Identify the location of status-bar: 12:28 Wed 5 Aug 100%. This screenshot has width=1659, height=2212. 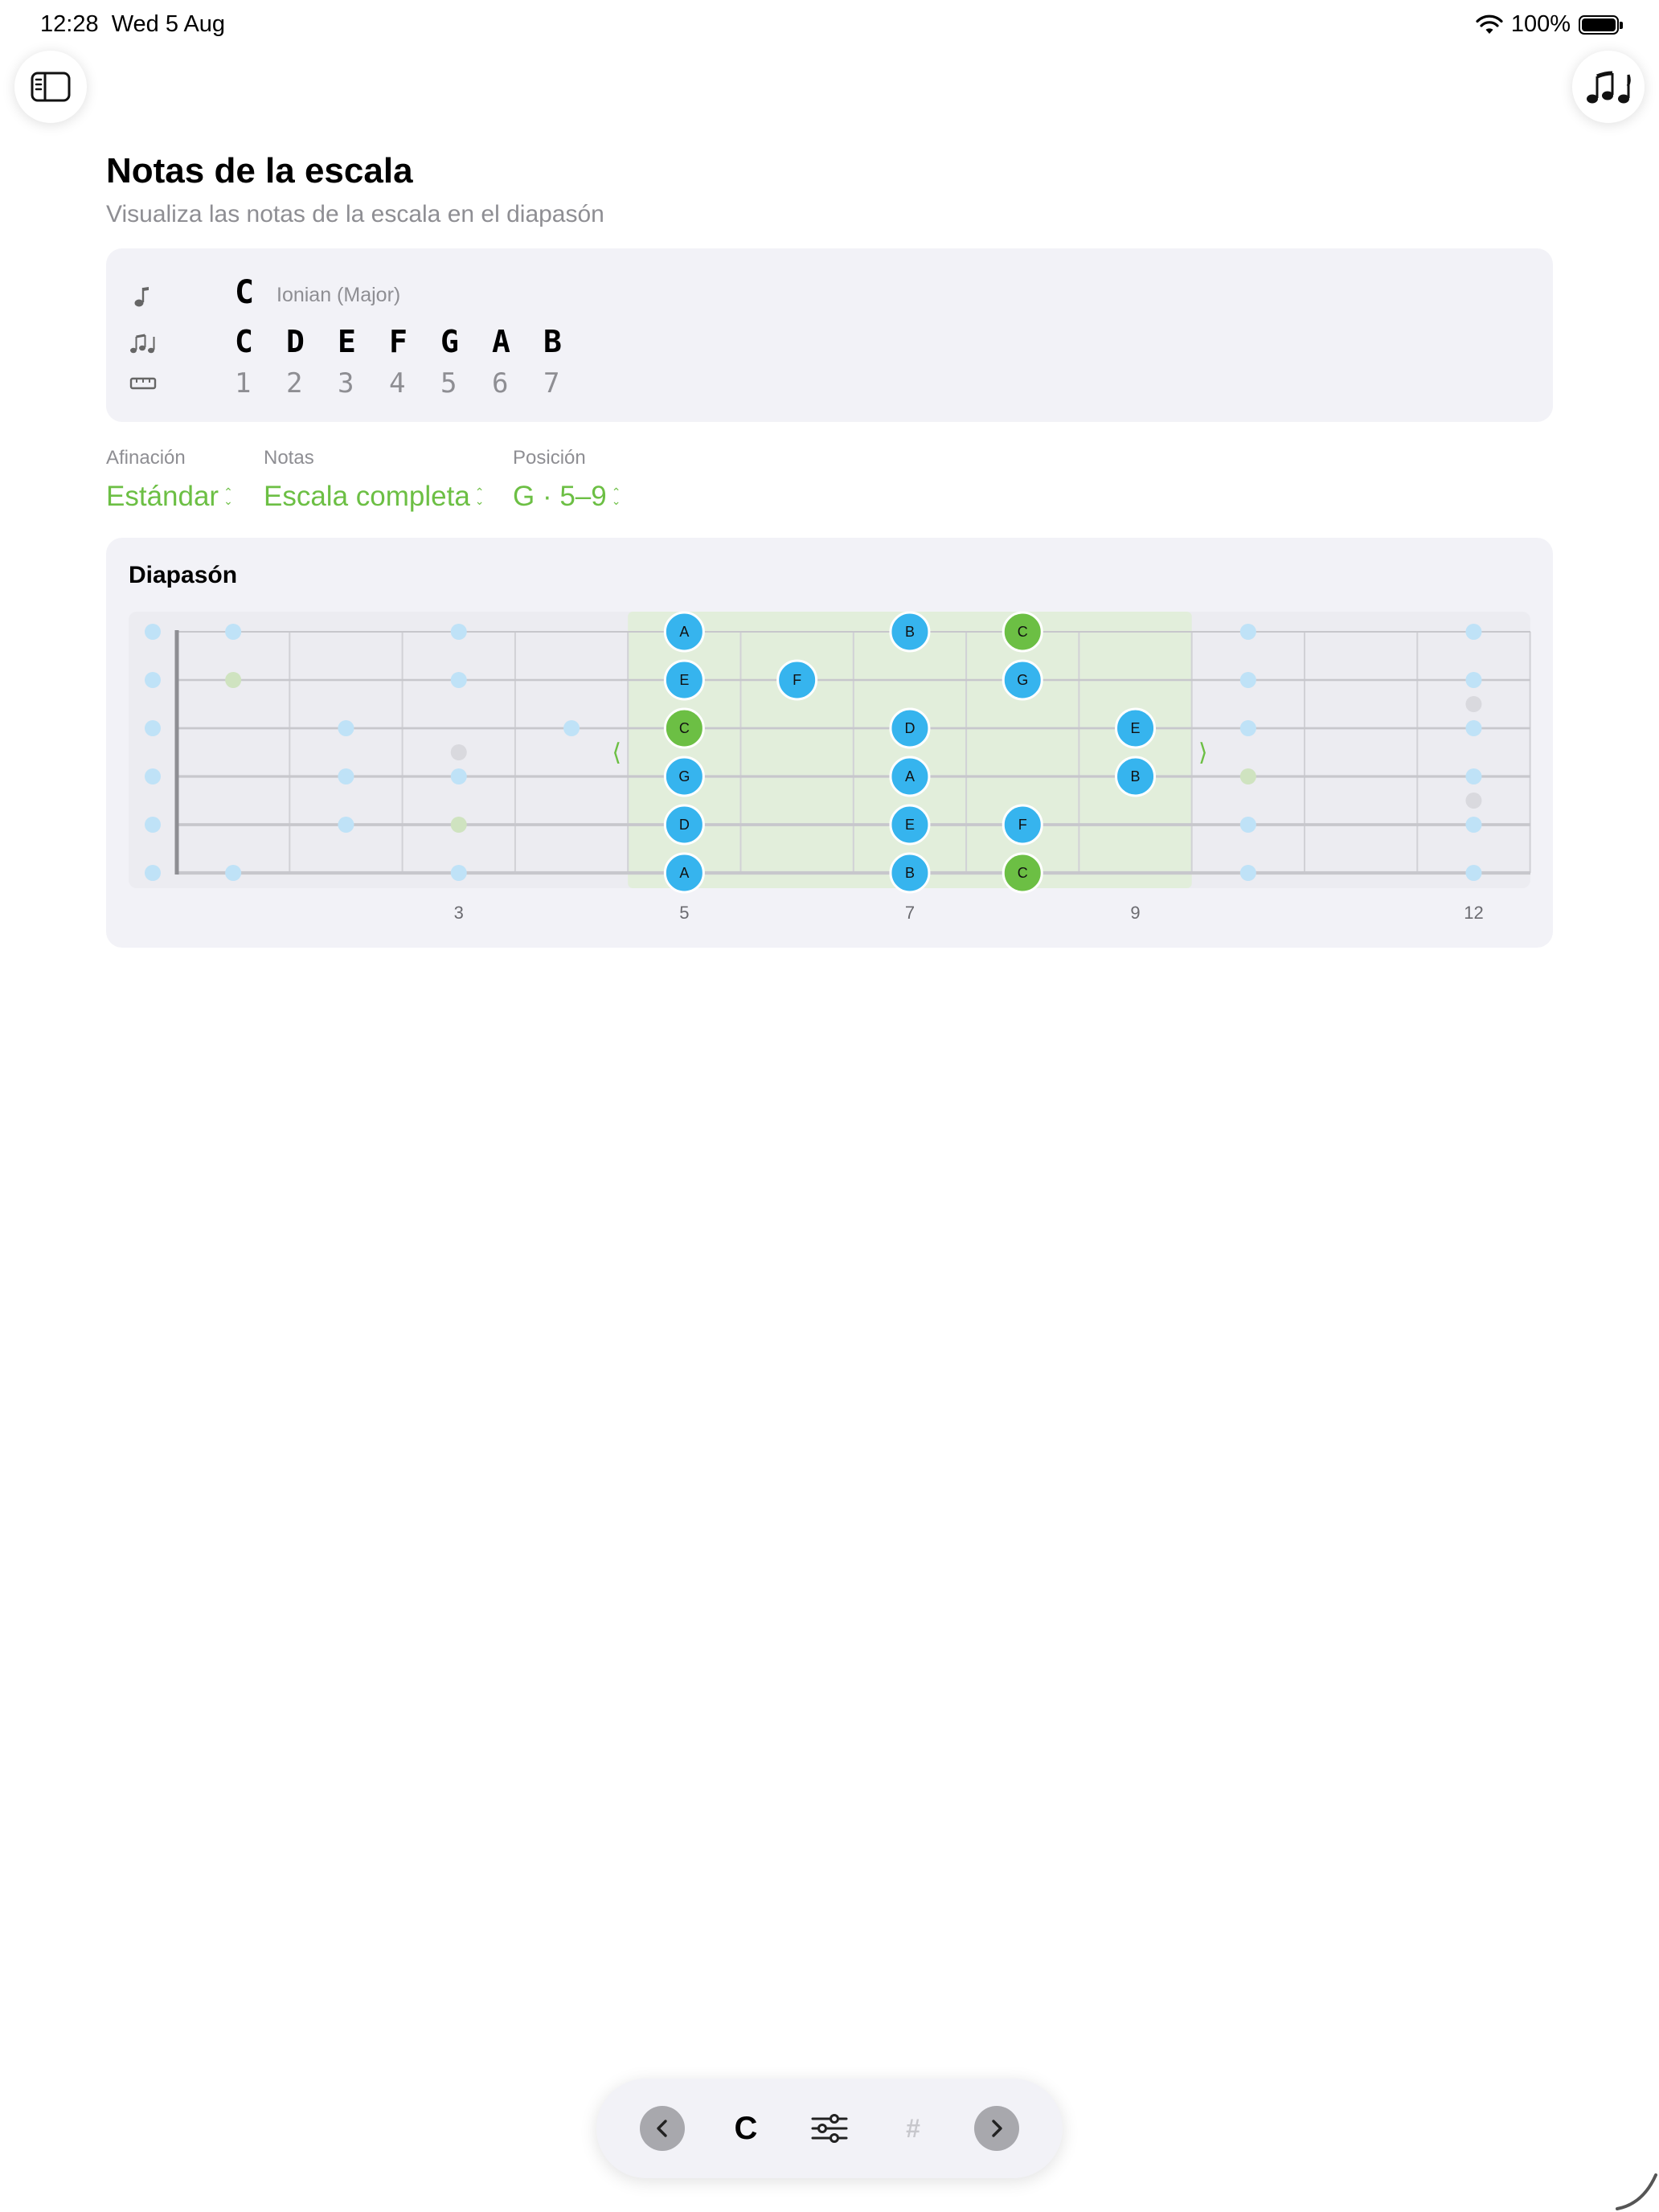
(829, 25).